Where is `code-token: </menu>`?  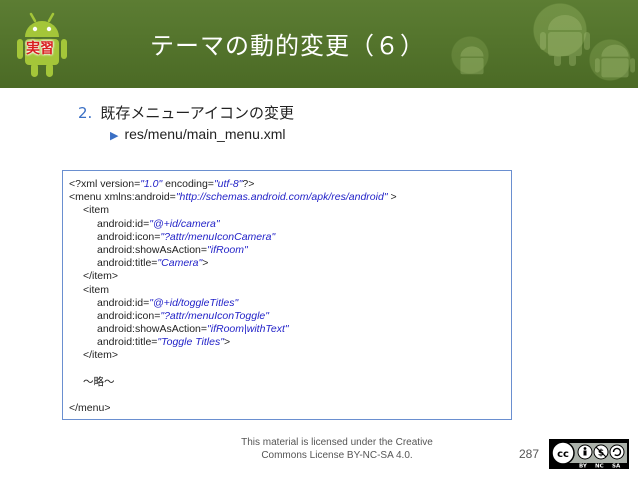 code-token: </menu> is located at coordinates (90, 408).